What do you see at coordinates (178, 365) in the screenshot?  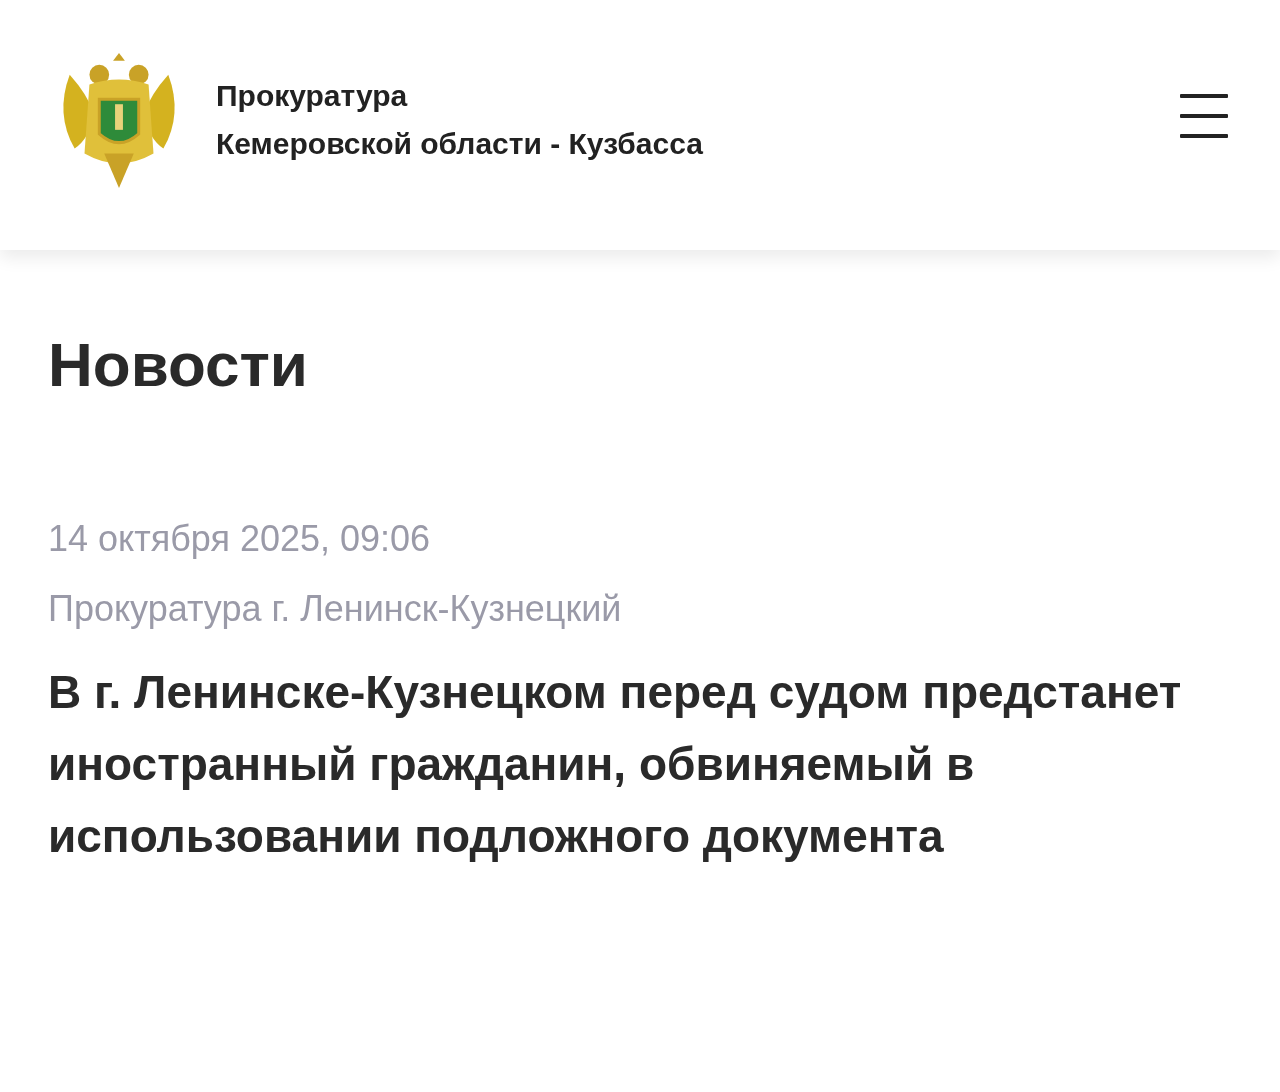 I see `page-heading: Новости` at bounding box center [178, 365].